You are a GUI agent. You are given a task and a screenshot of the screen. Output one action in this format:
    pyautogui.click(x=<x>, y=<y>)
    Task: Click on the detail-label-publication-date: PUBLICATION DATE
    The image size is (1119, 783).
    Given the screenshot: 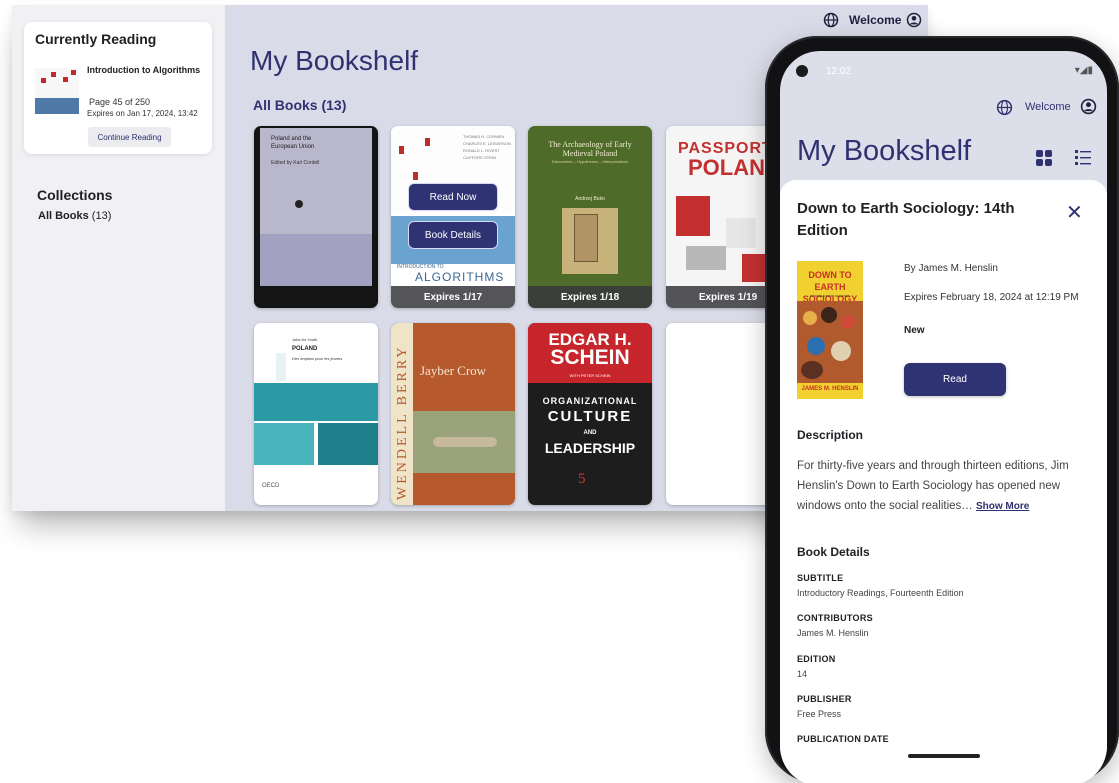 What is the action you would take?
    pyautogui.click(x=843, y=739)
    